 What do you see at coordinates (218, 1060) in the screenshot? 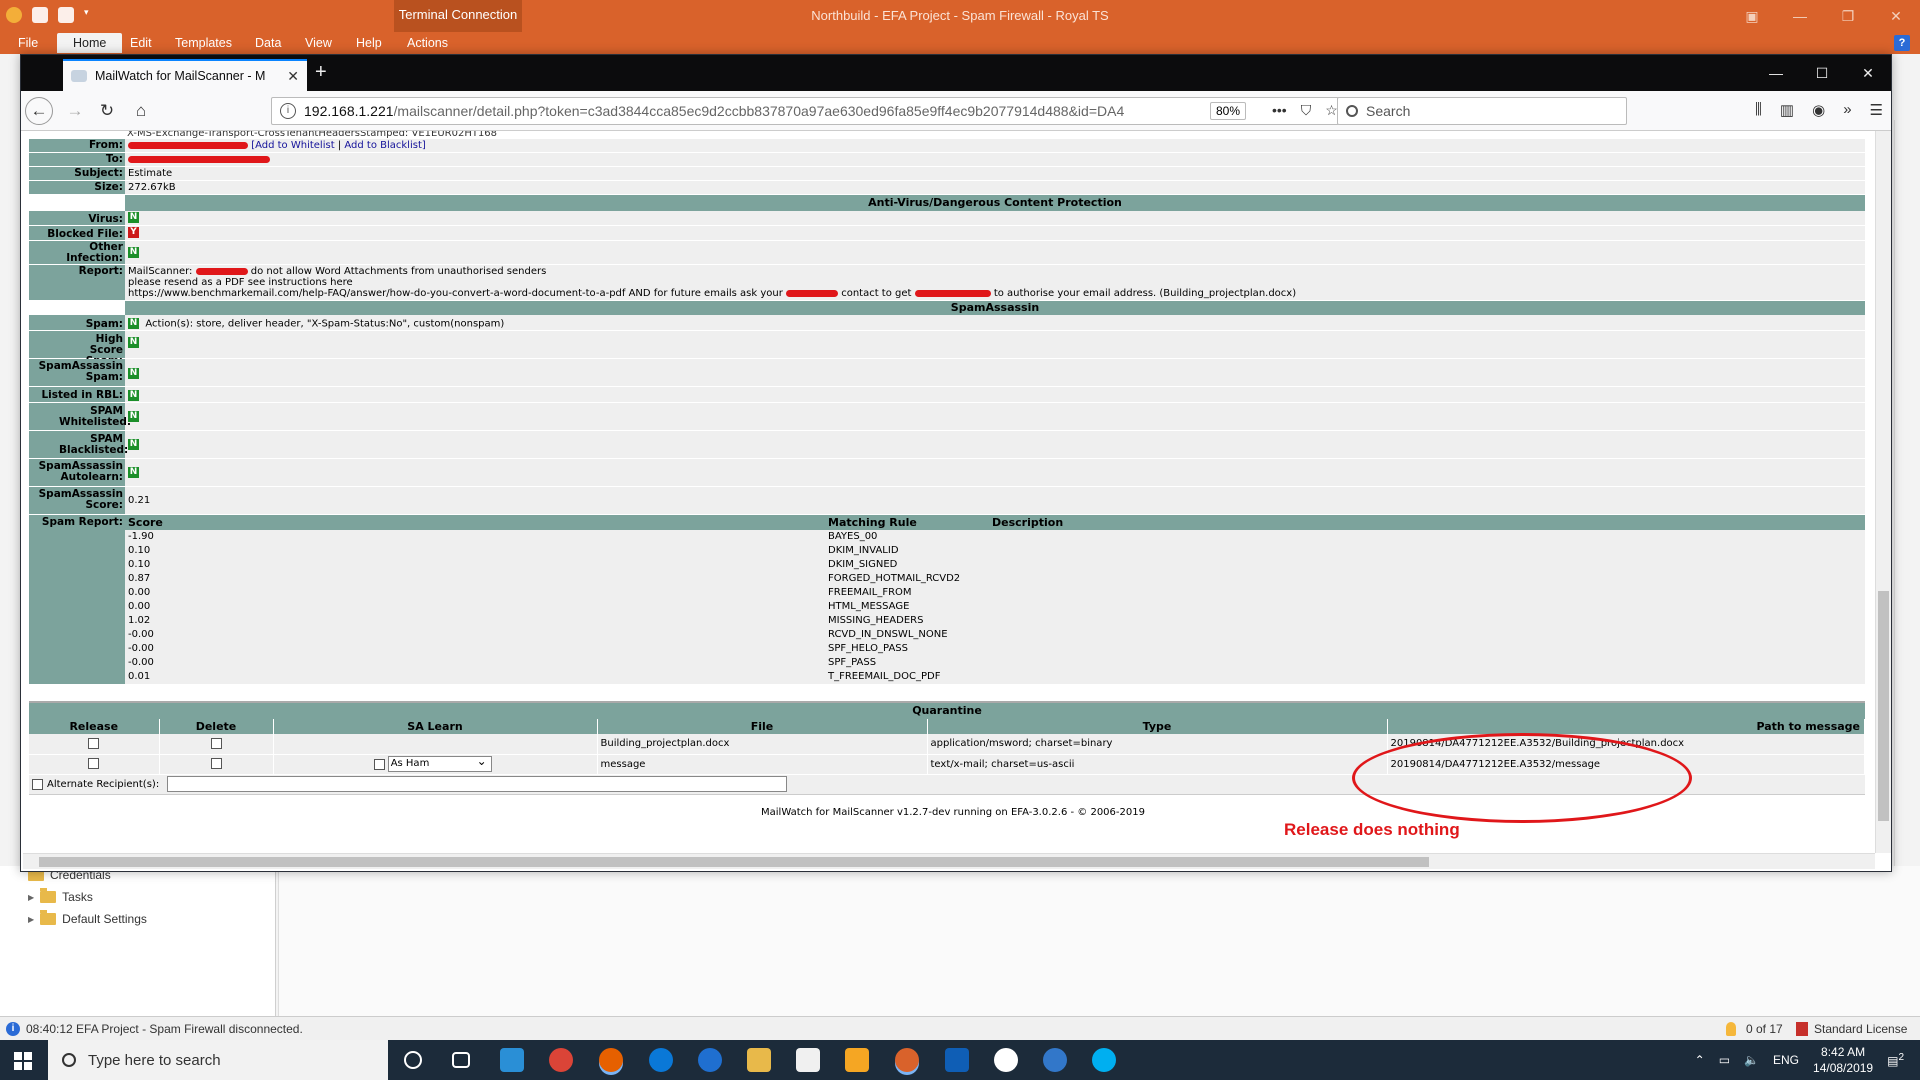
I see `taskbar-search-box: Type here to search` at bounding box center [218, 1060].